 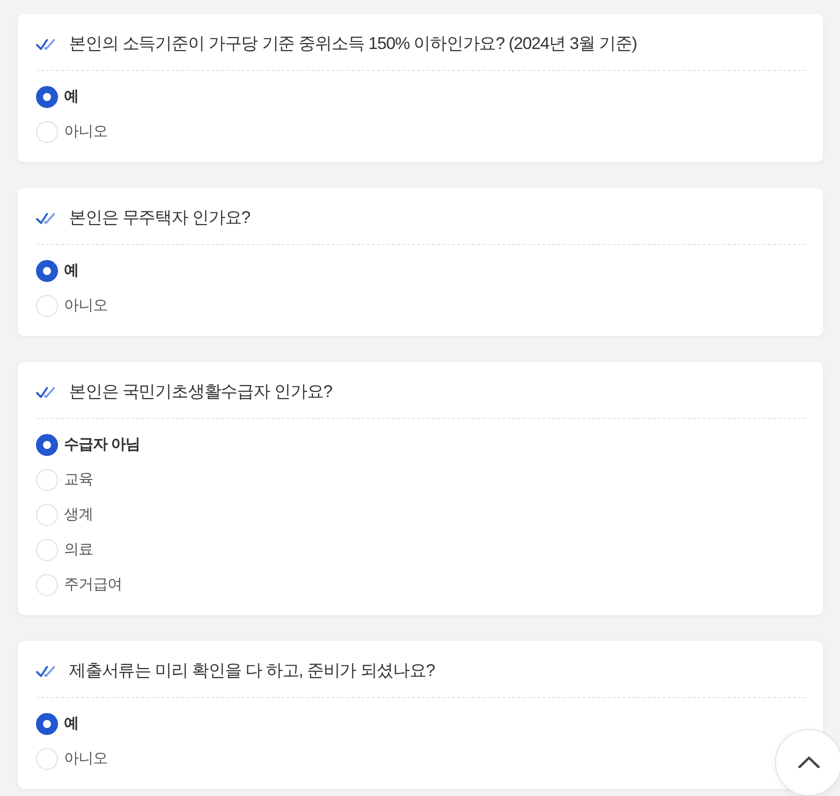 I want to click on question-title: 본인은 무주택자 인가요?, so click(x=159, y=218).